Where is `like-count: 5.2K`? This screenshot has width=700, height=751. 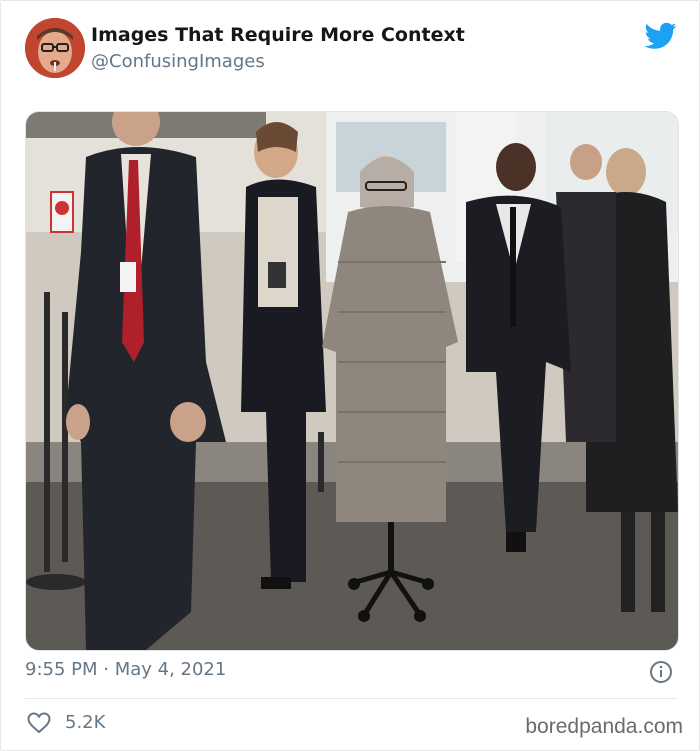 like-count: 5.2K is located at coordinates (85, 722).